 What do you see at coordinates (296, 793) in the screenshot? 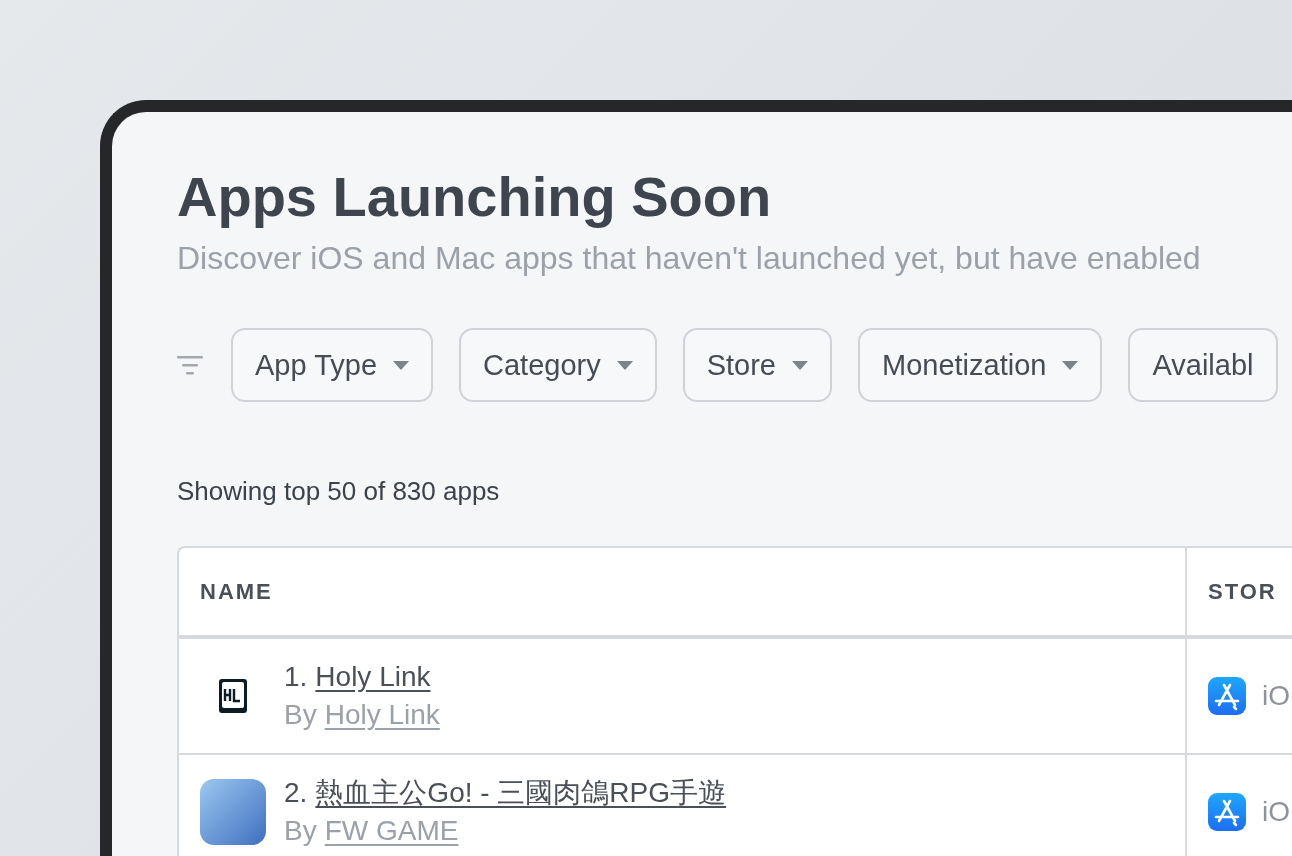
I see `rank-number: 2.` at bounding box center [296, 793].